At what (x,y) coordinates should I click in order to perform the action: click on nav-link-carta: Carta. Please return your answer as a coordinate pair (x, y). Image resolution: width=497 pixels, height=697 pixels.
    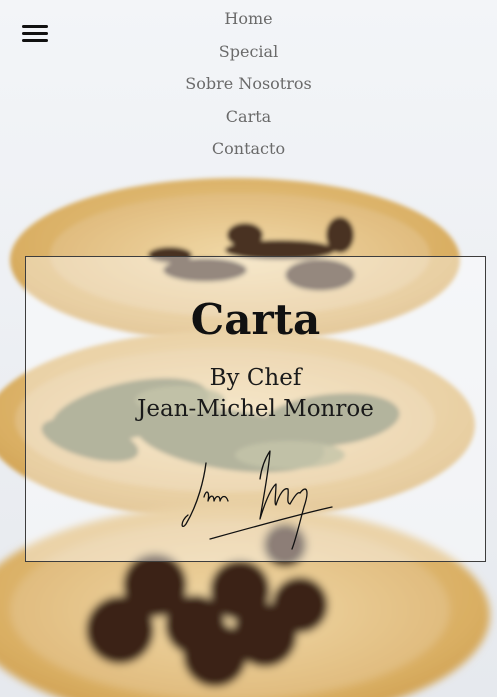
    Looking at the image, I should click on (248, 120).